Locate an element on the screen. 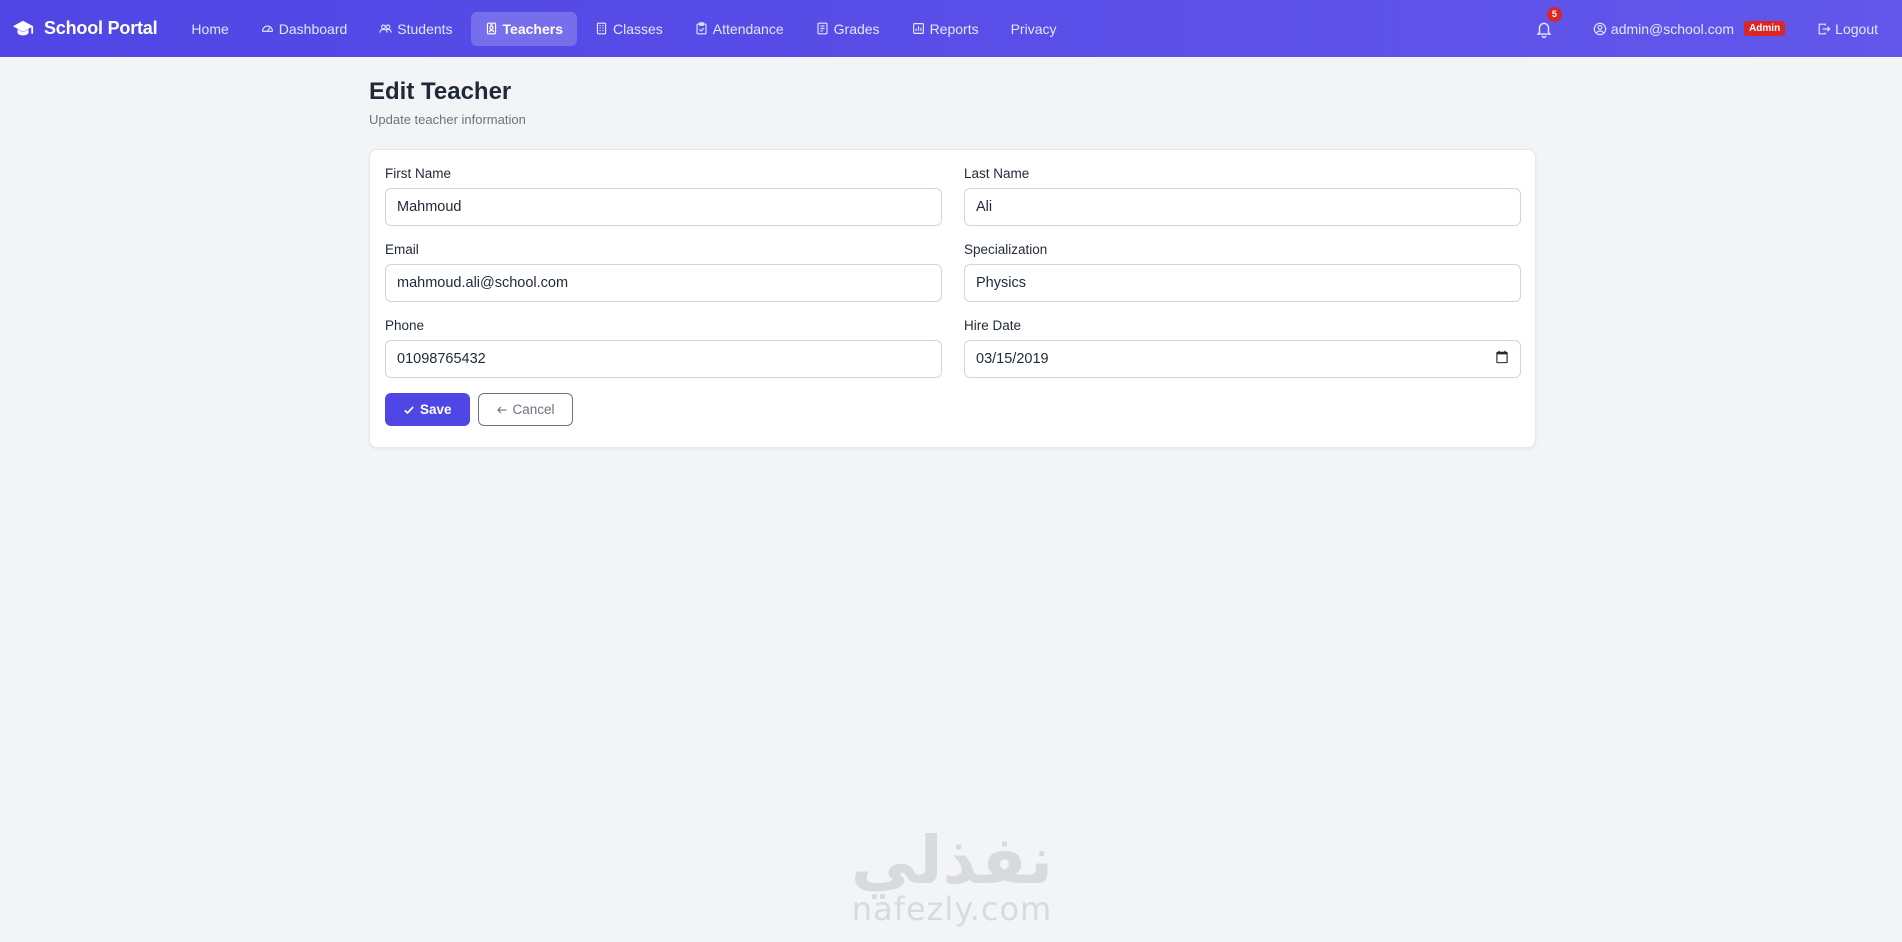 The image size is (1902, 942). nav-students-label: Students is located at coordinates (425, 28).